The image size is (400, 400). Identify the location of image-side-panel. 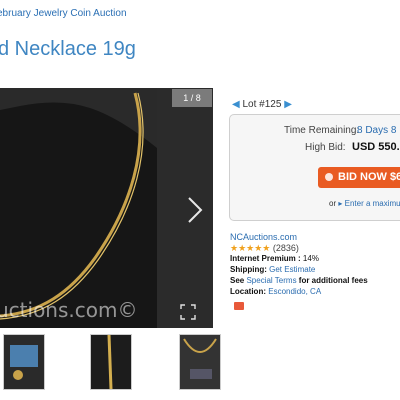
(185, 208).